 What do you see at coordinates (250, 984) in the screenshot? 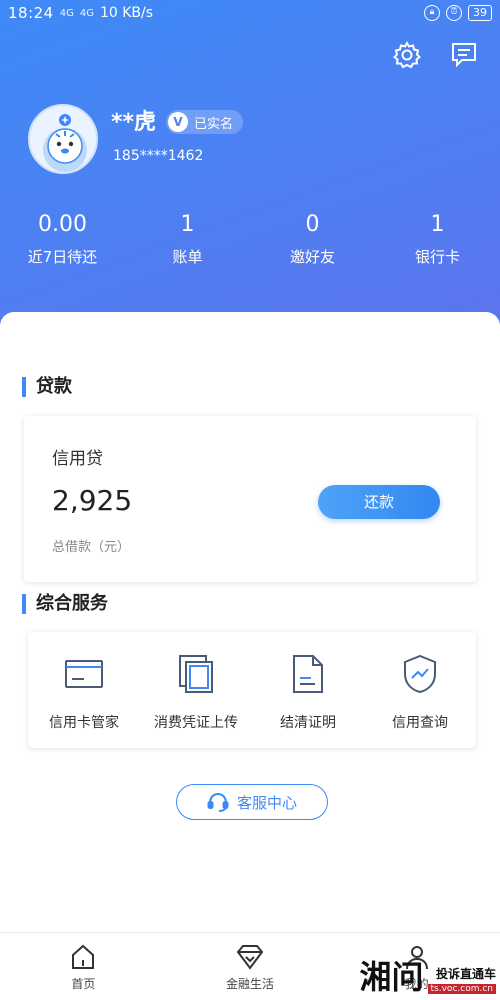
I see `tab-label: 金融生活` at bounding box center [250, 984].